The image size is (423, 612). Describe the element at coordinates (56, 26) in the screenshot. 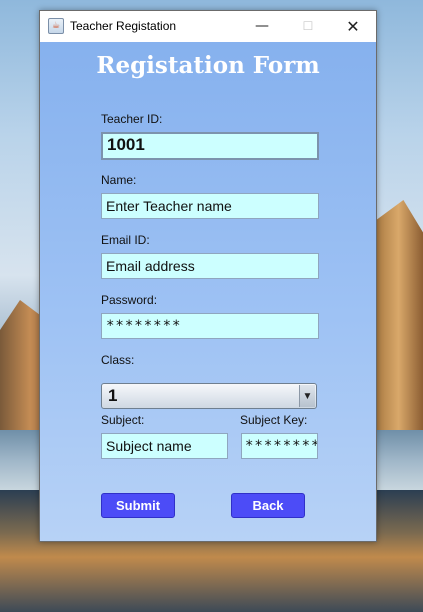

I see `java-icon: ☕` at that location.